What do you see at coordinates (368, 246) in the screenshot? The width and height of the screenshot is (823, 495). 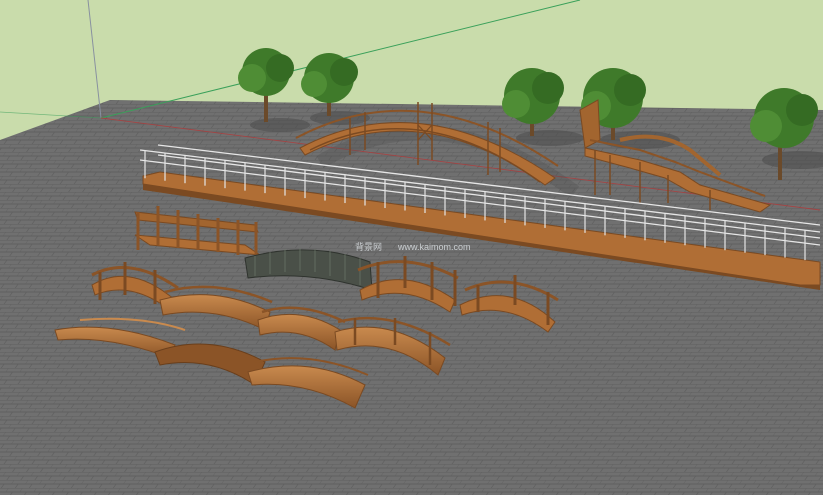 I see `watermark-cn: 背景网` at bounding box center [368, 246].